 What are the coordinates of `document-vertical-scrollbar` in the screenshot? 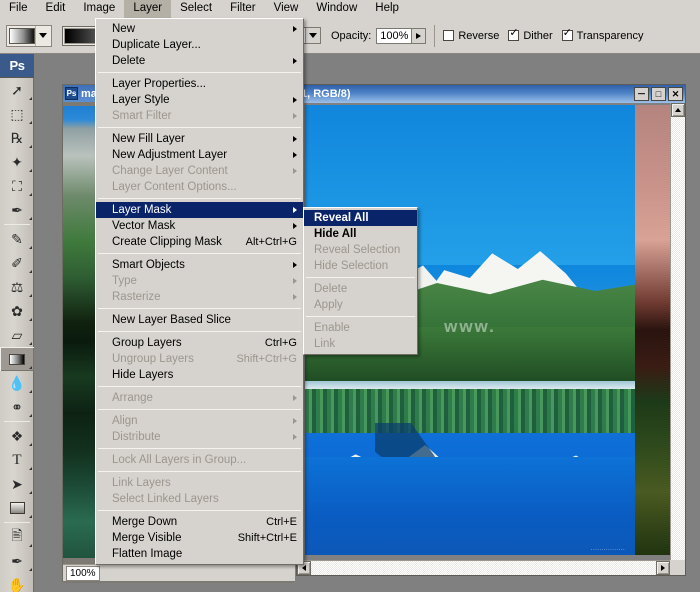 It's located at (677, 331).